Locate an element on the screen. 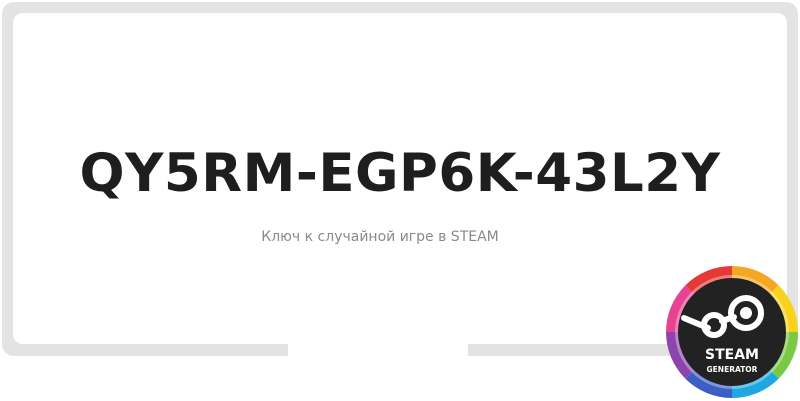  game-key: QY5RM-EGP6K-43L2Y is located at coordinates (400, 173).